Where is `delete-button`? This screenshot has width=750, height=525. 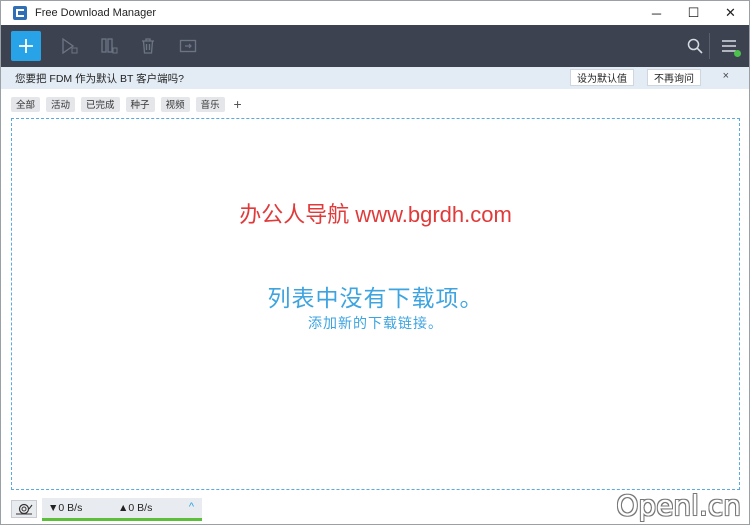 delete-button is located at coordinates (148, 46).